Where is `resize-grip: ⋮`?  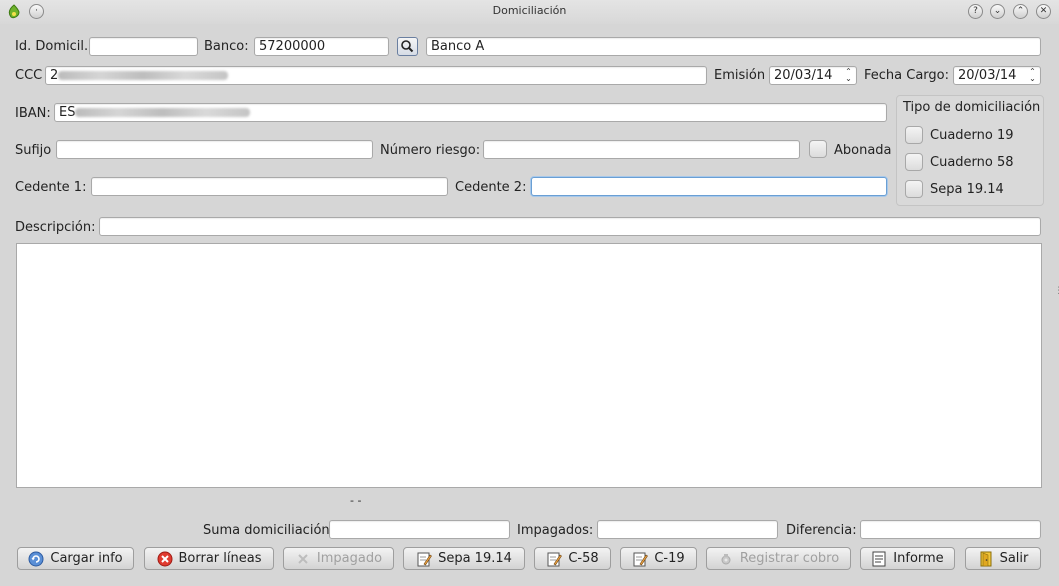 resize-grip: ⋮ is located at coordinates (1056, 291).